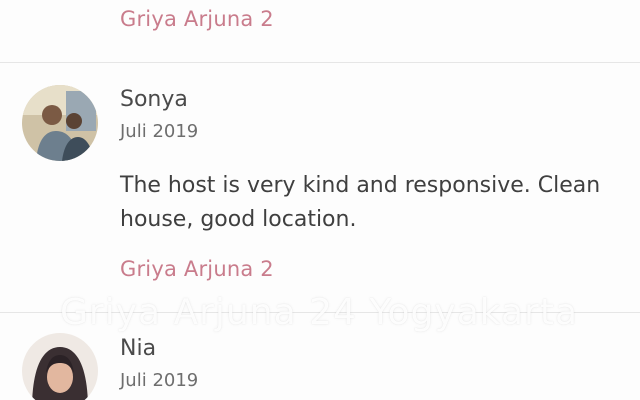 The image size is (640, 400). What do you see at coordinates (319, 312) in the screenshot?
I see `watermark: Griya Arjuna 24 Yogyakarta` at bounding box center [319, 312].